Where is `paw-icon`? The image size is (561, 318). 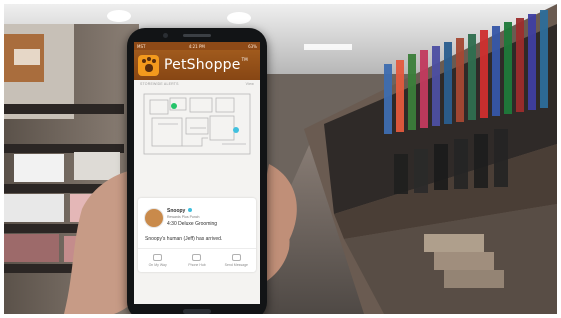 paw-icon is located at coordinates (148, 65).